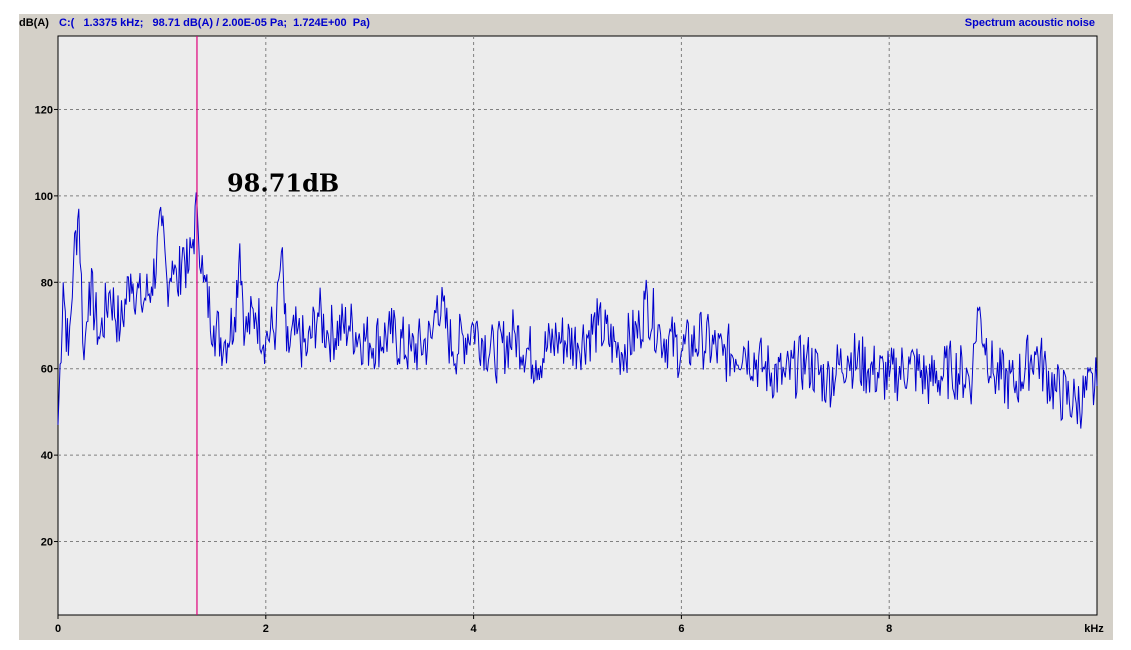  What do you see at coordinates (889, 629) in the screenshot?
I see `x-tick-label: 8` at bounding box center [889, 629].